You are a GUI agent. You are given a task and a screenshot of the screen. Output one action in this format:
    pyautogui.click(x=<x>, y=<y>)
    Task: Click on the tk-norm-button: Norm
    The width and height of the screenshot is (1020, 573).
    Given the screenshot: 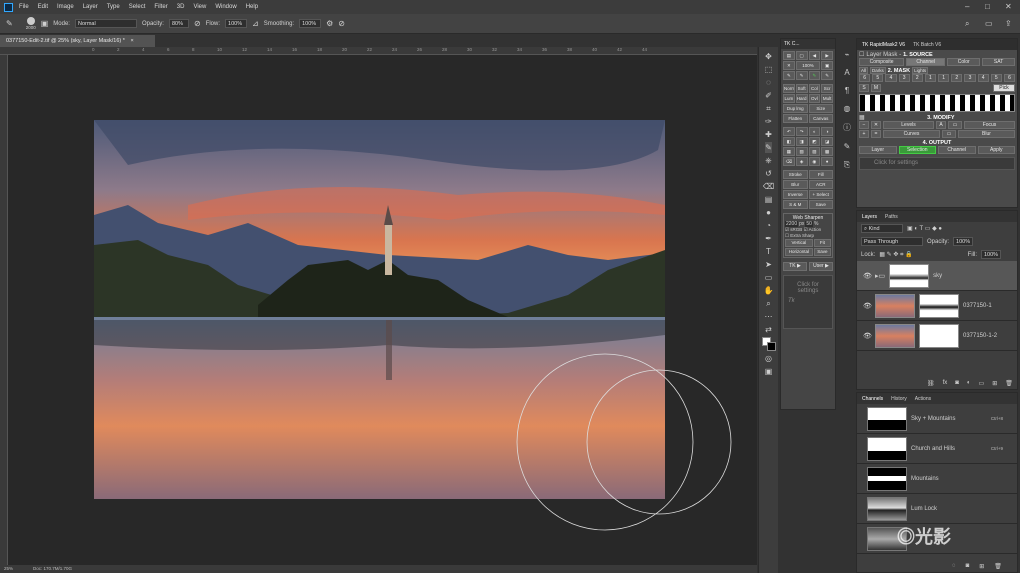 What is the action you would take?
    pyautogui.click(x=789, y=88)
    